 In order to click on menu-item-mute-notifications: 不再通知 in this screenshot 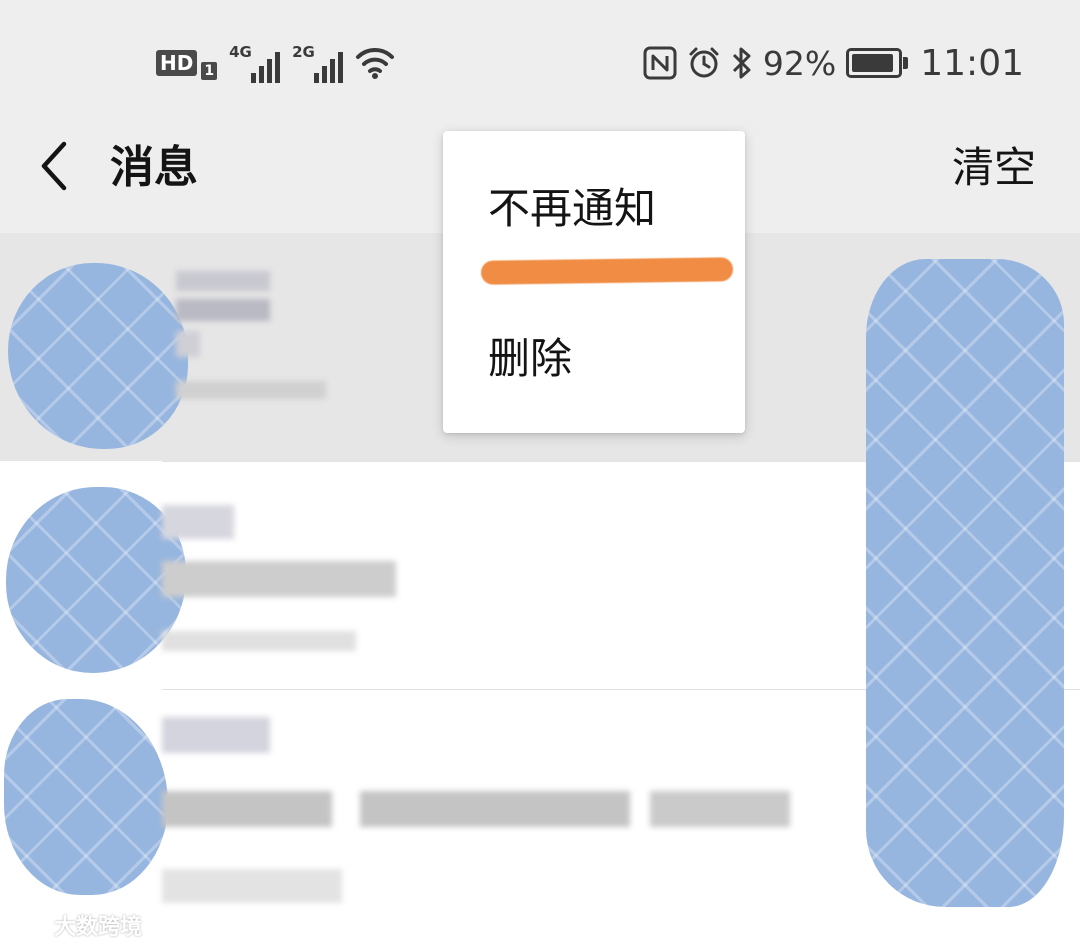, I will do `click(572, 209)`.